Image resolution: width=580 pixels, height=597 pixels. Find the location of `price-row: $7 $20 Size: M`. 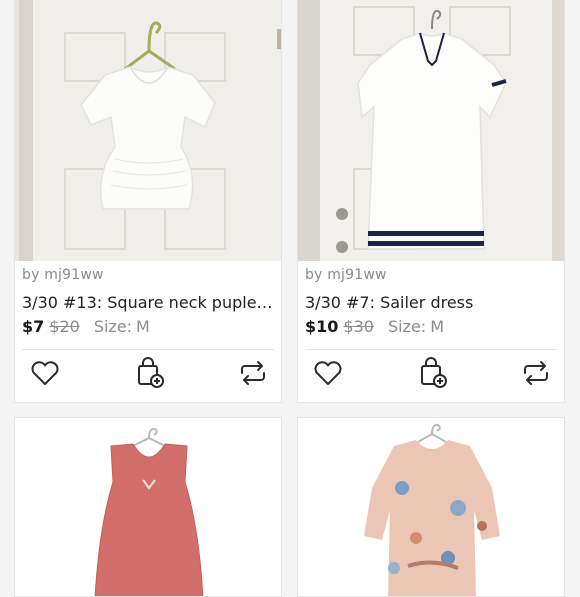

price-row: $7 $20 Size: M is located at coordinates (86, 326).